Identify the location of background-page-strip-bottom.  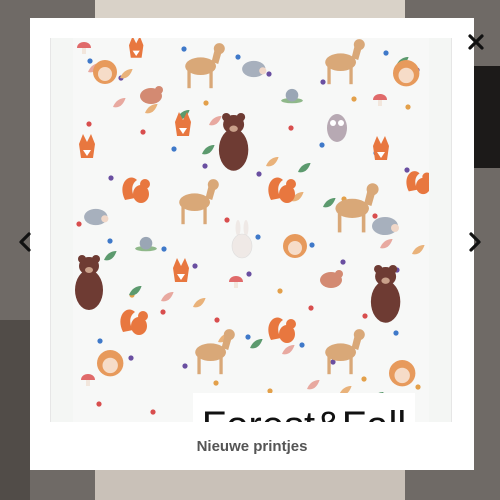
(250, 485).